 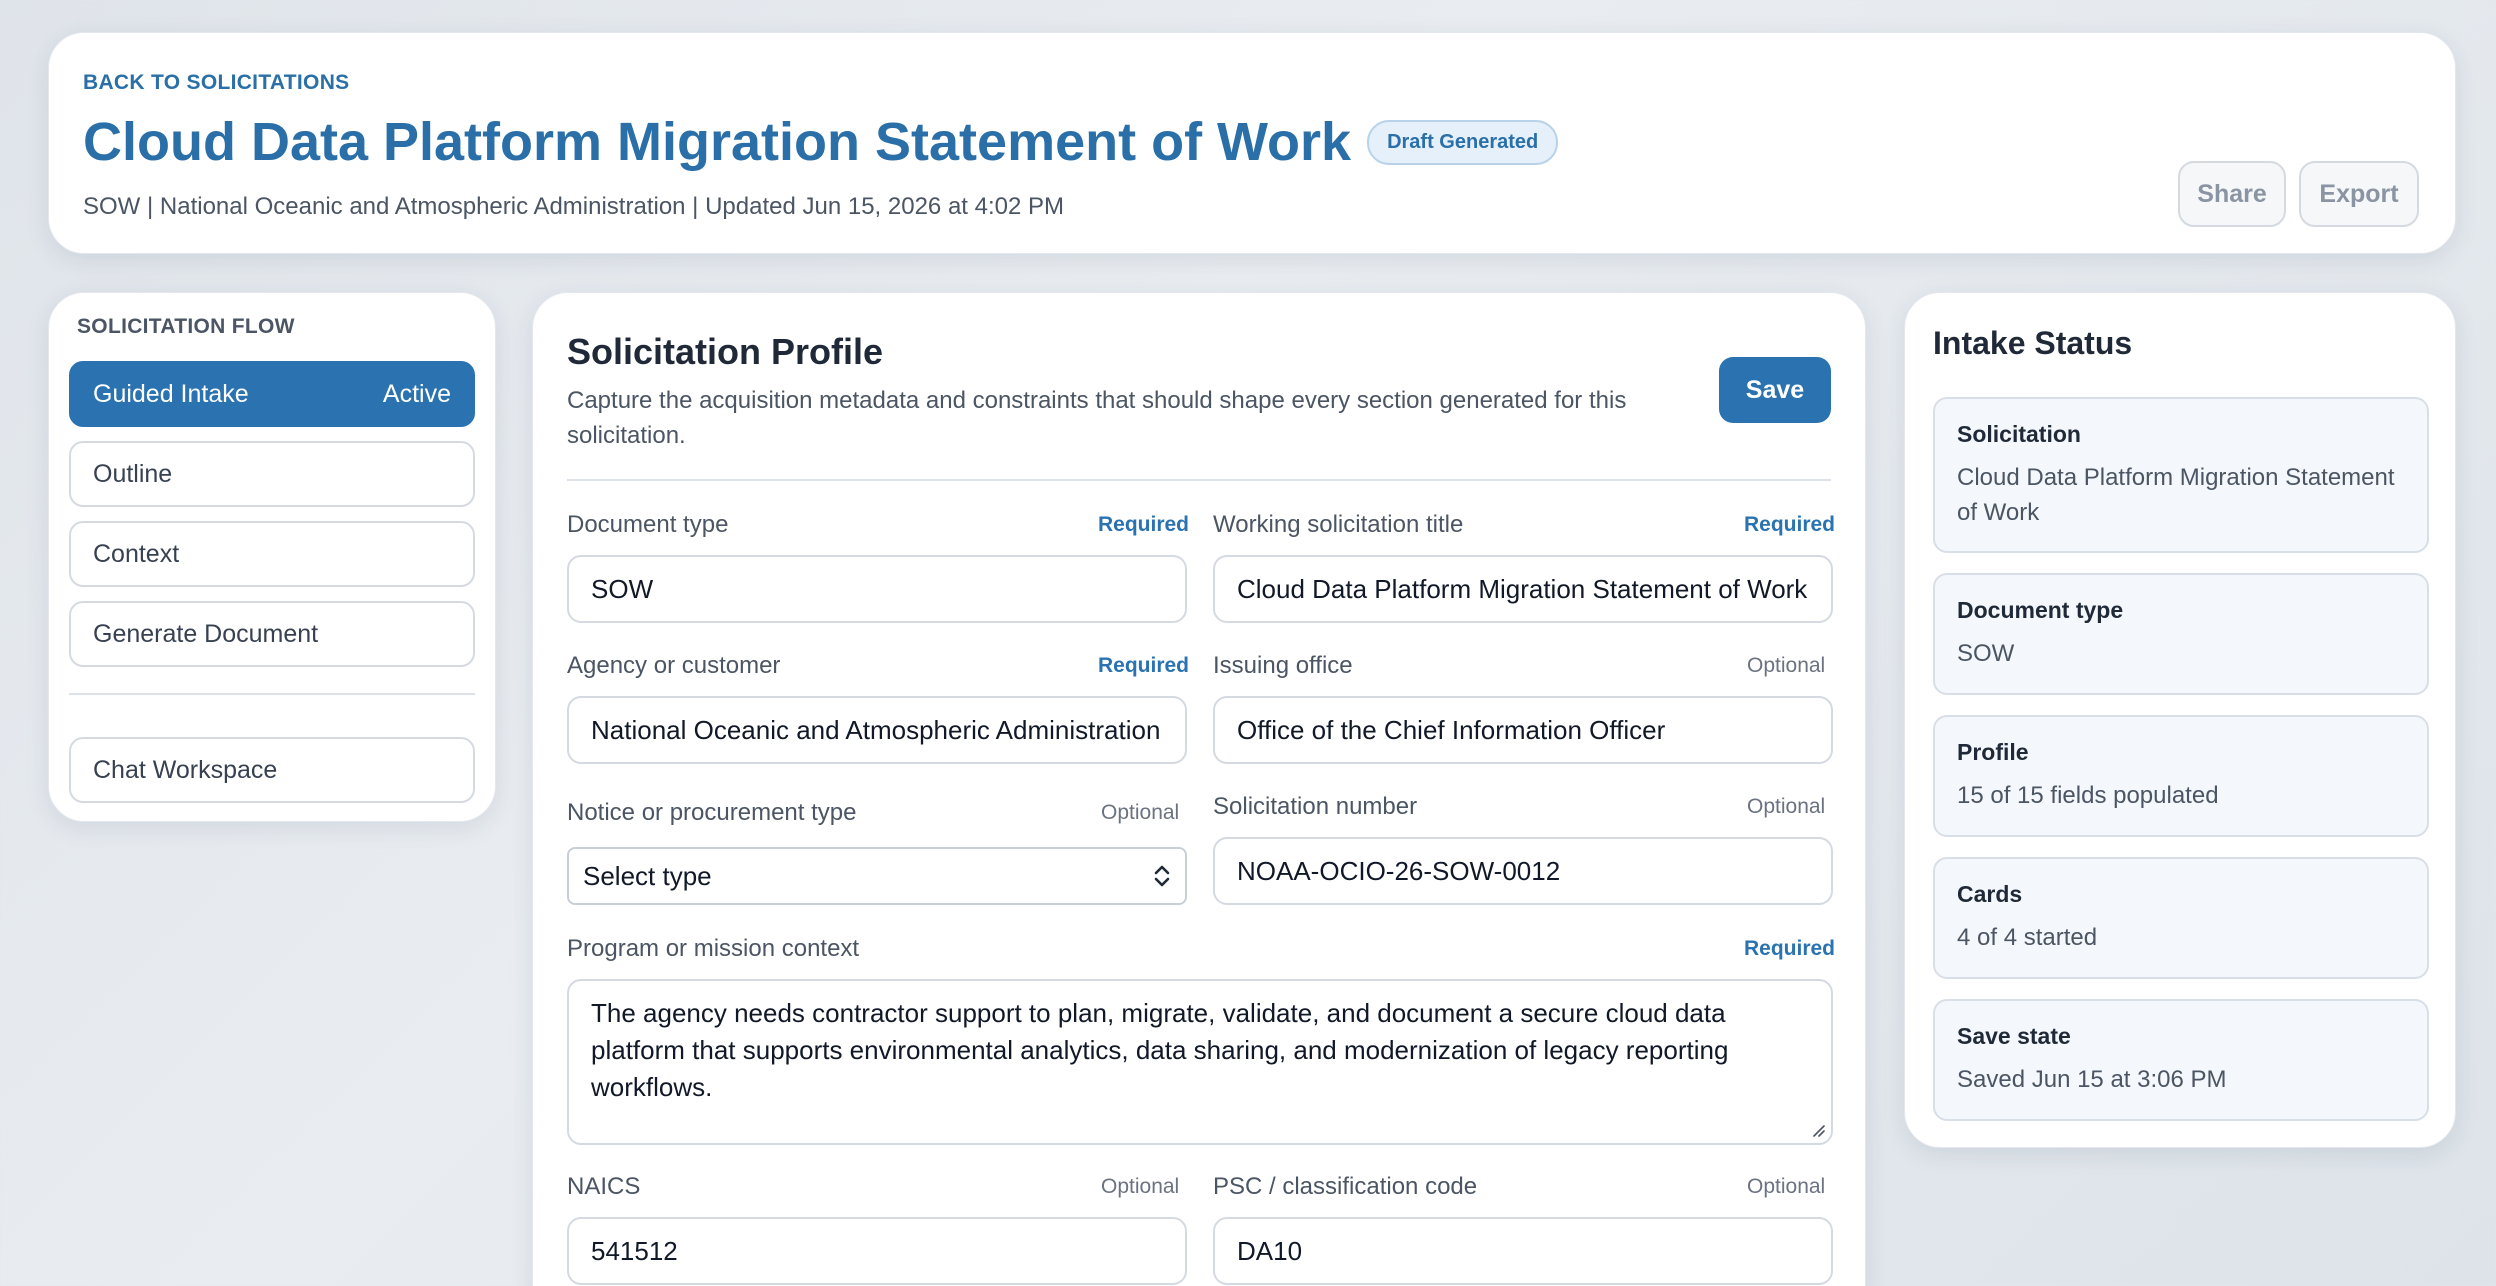 What do you see at coordinates (416, 393) in the screenshot?
I see `active-indicator: Active` at bounding box center [416, 393].